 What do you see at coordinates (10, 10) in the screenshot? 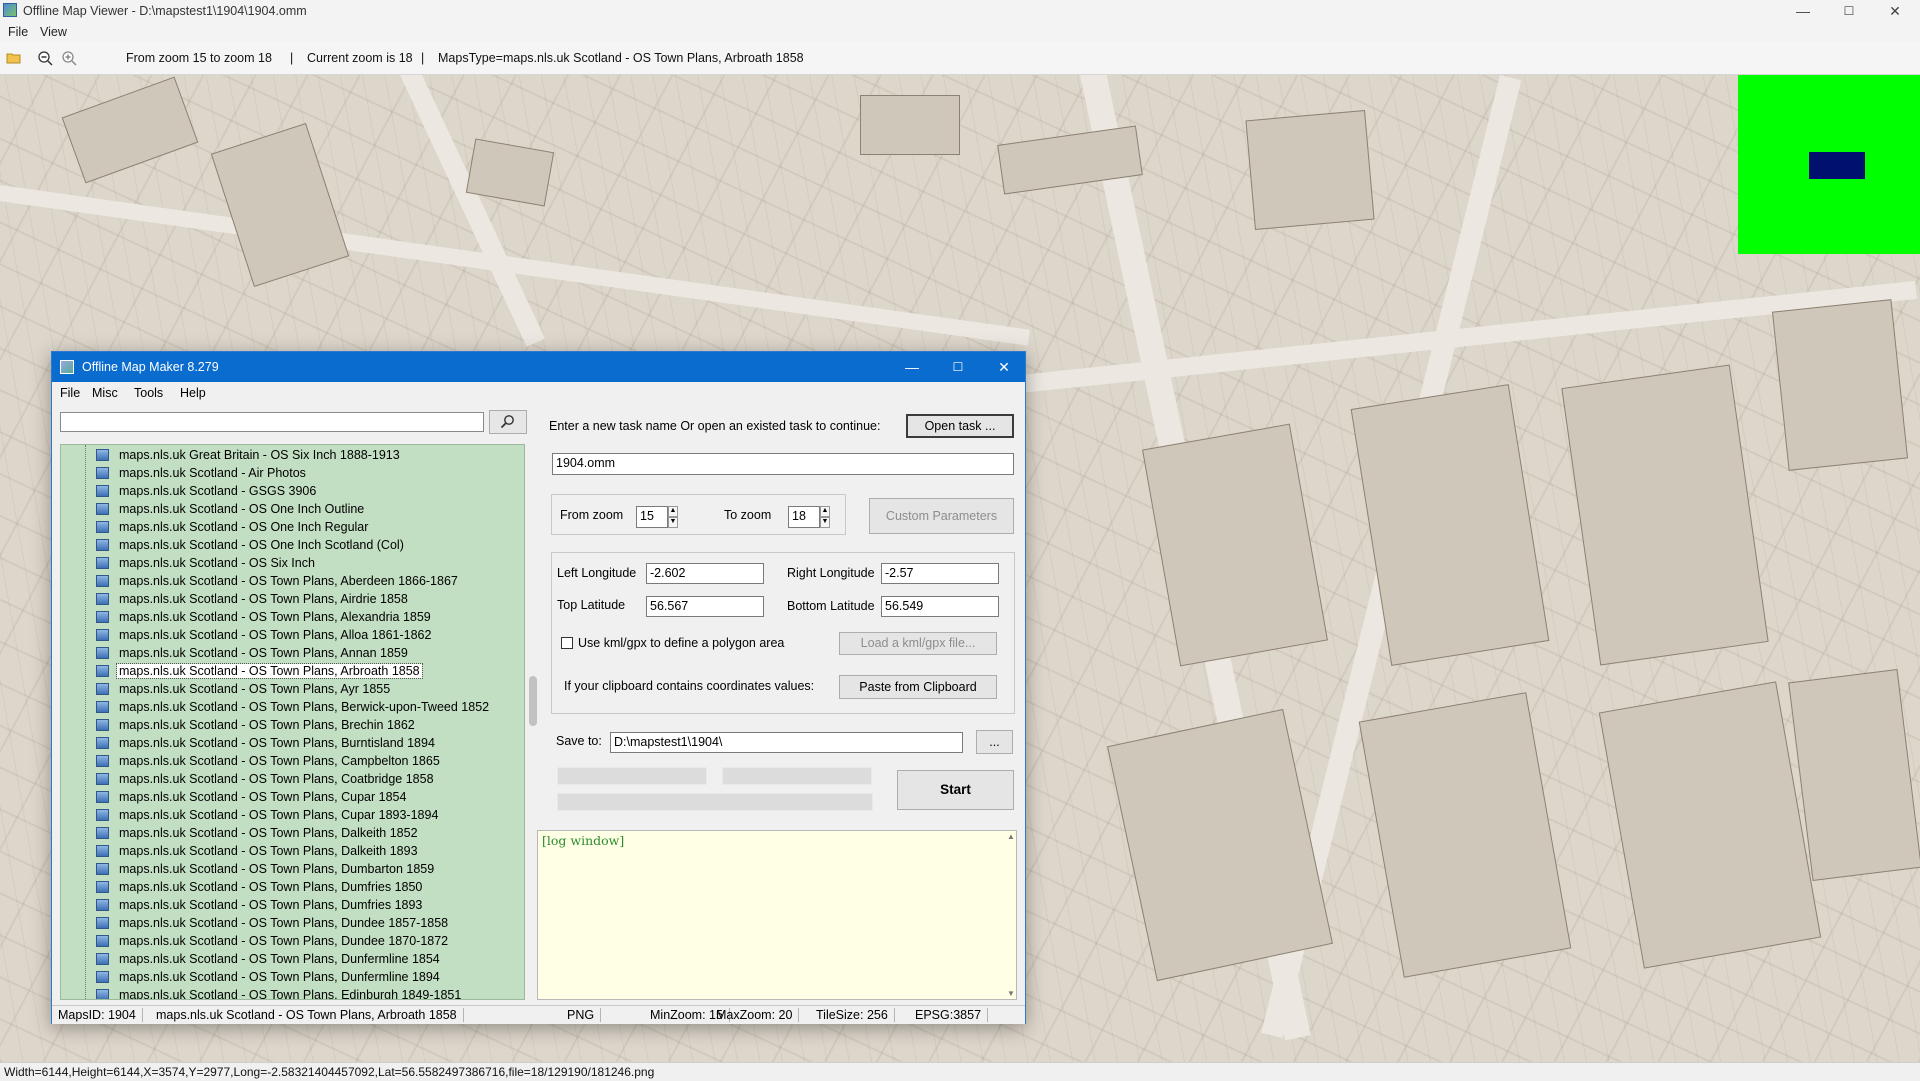
I see `app-icon` at bounding box center [10, 10].